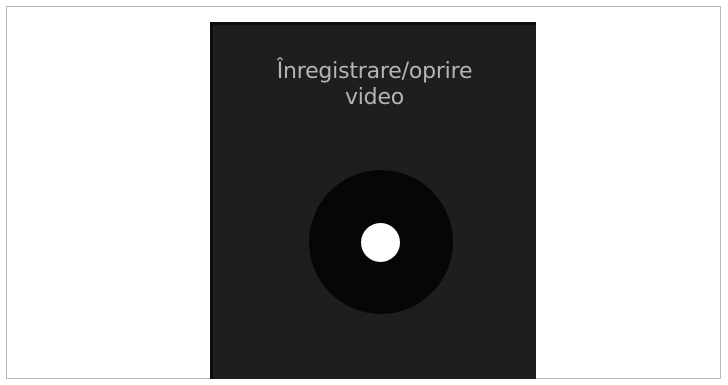 The image size is (728, 385). I want to click on record-dot-icon, so click(380, 242).